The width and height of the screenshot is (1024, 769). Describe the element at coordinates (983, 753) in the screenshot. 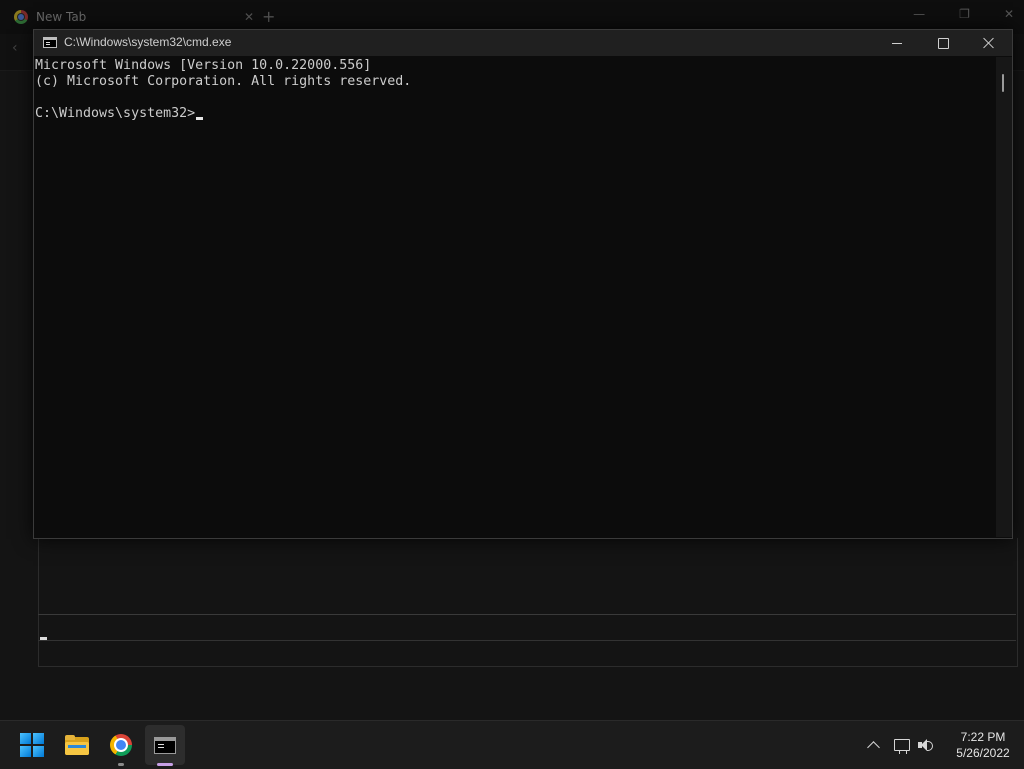

I see `clock-date: 5/26/2022` at that location.